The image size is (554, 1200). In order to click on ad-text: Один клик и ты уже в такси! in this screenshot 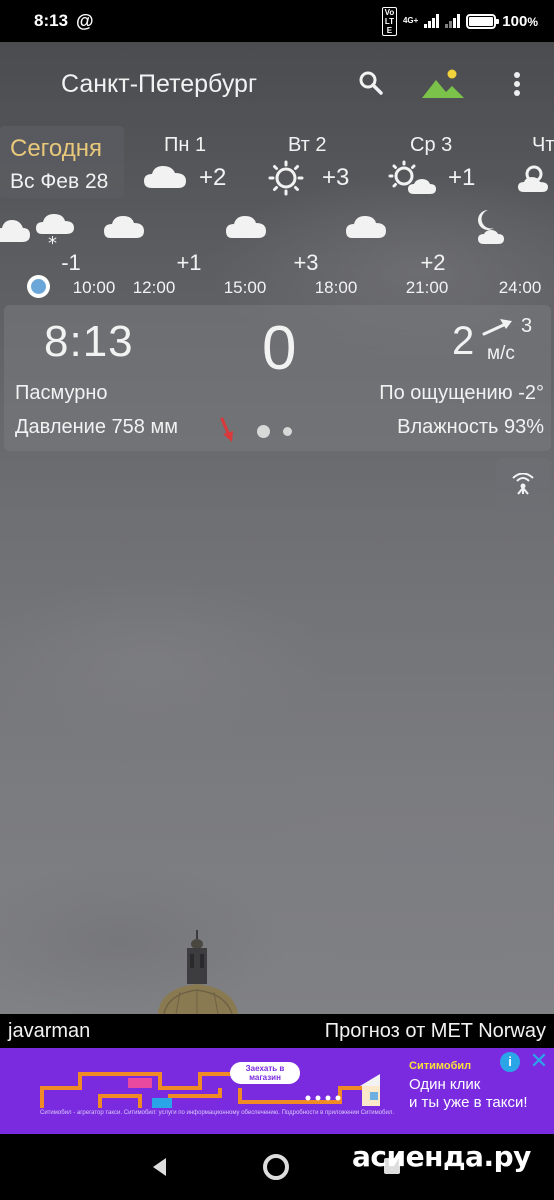, I will do `click(468, 1094)`.